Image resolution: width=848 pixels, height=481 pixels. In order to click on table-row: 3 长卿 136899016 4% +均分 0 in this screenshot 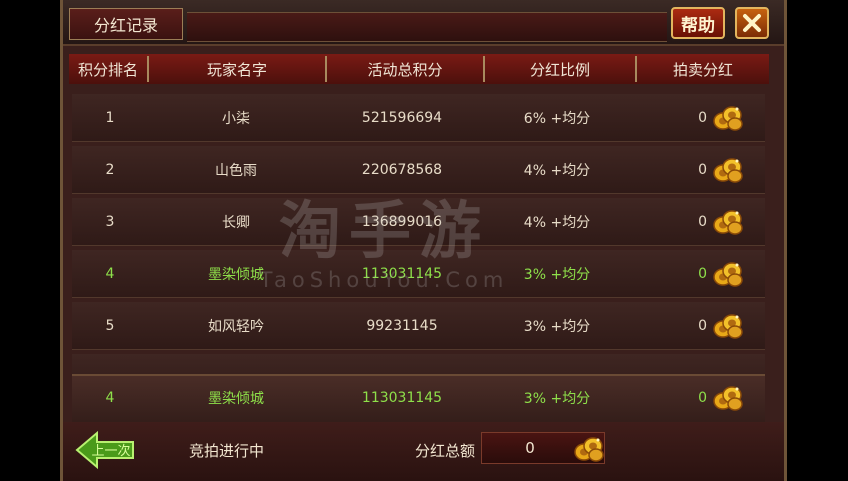, I will do `click(418, 222)`.